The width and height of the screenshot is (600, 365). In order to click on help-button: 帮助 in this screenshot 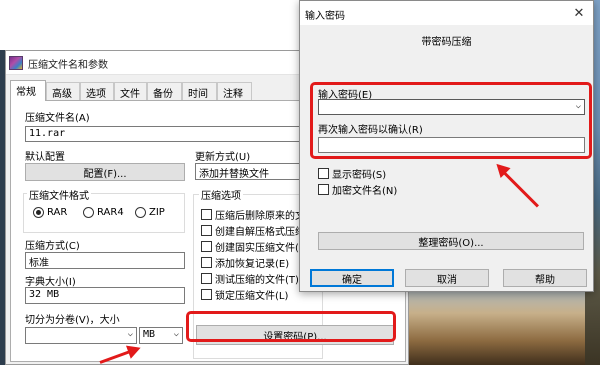, I will do `click(545, 278)`.